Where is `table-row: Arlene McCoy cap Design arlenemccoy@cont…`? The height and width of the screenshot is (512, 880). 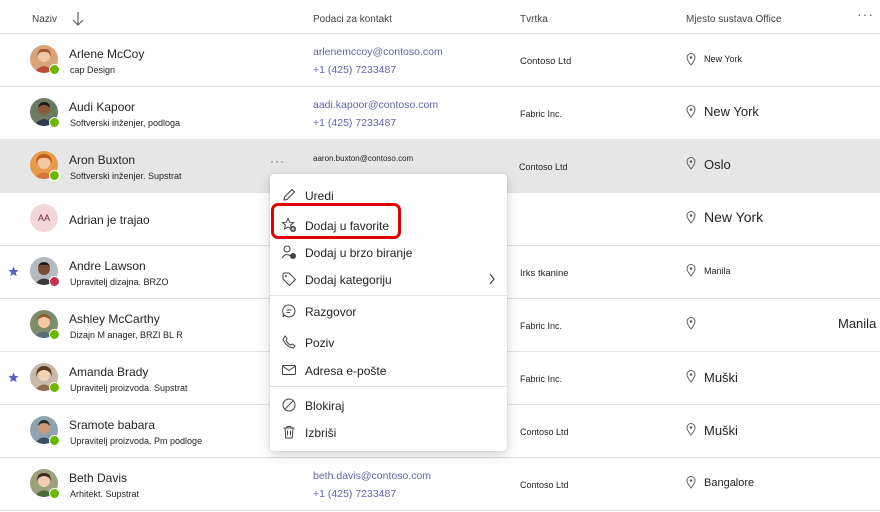
table-row: Arlene McCoy cap Design arlenemccoy@cont… is located at coordinates (440, 60).